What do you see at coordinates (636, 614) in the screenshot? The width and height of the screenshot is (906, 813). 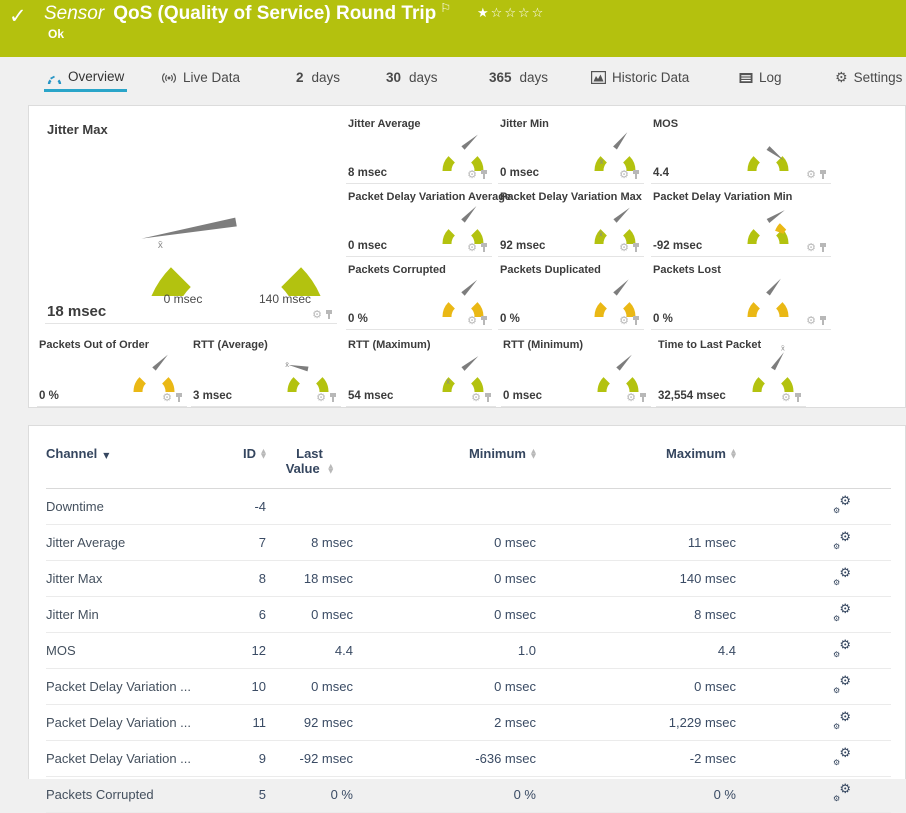 I see `cell-max: 8 msec` at bounding box center [636, 614].